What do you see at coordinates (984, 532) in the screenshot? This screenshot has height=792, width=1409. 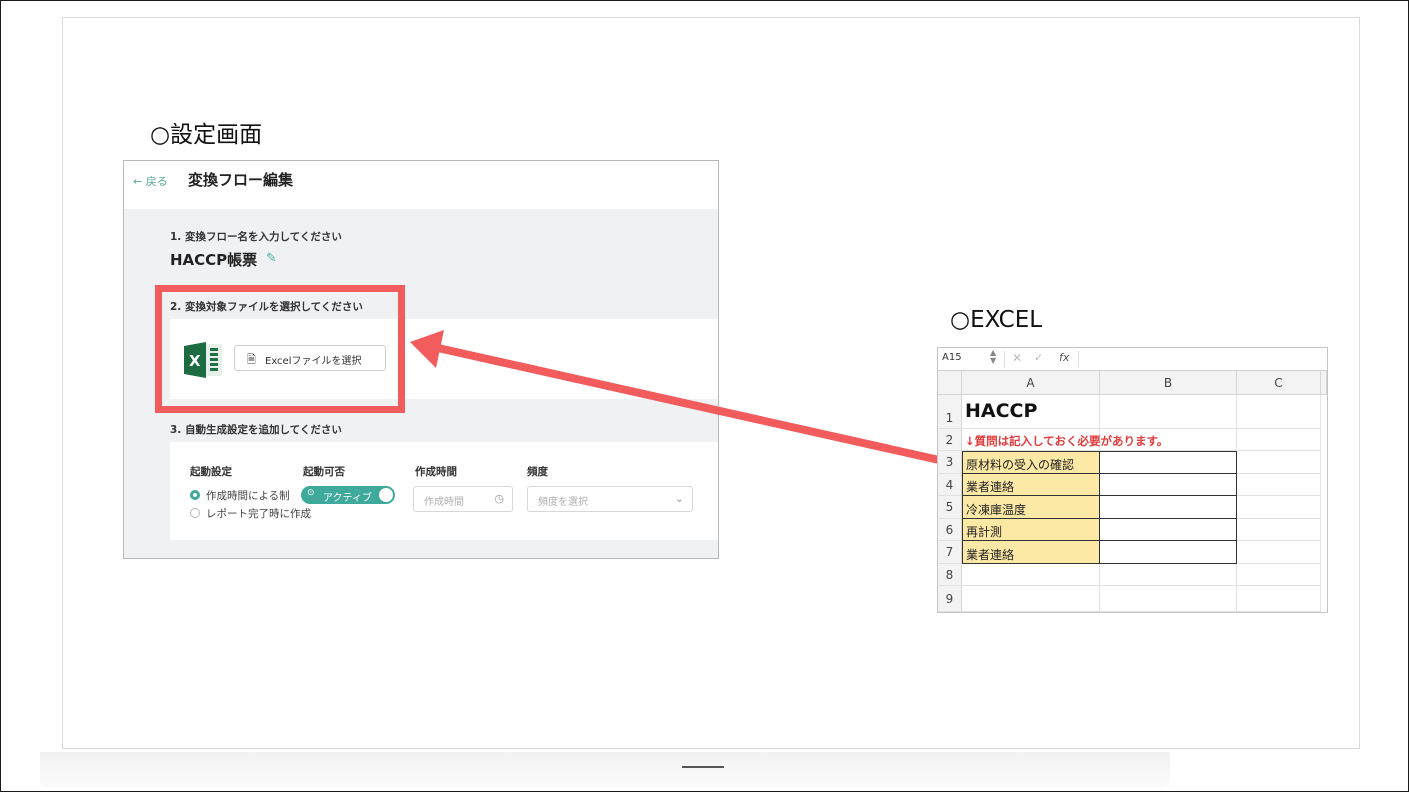 I see `item-label: 再計測` at bounding box center [984, 532].